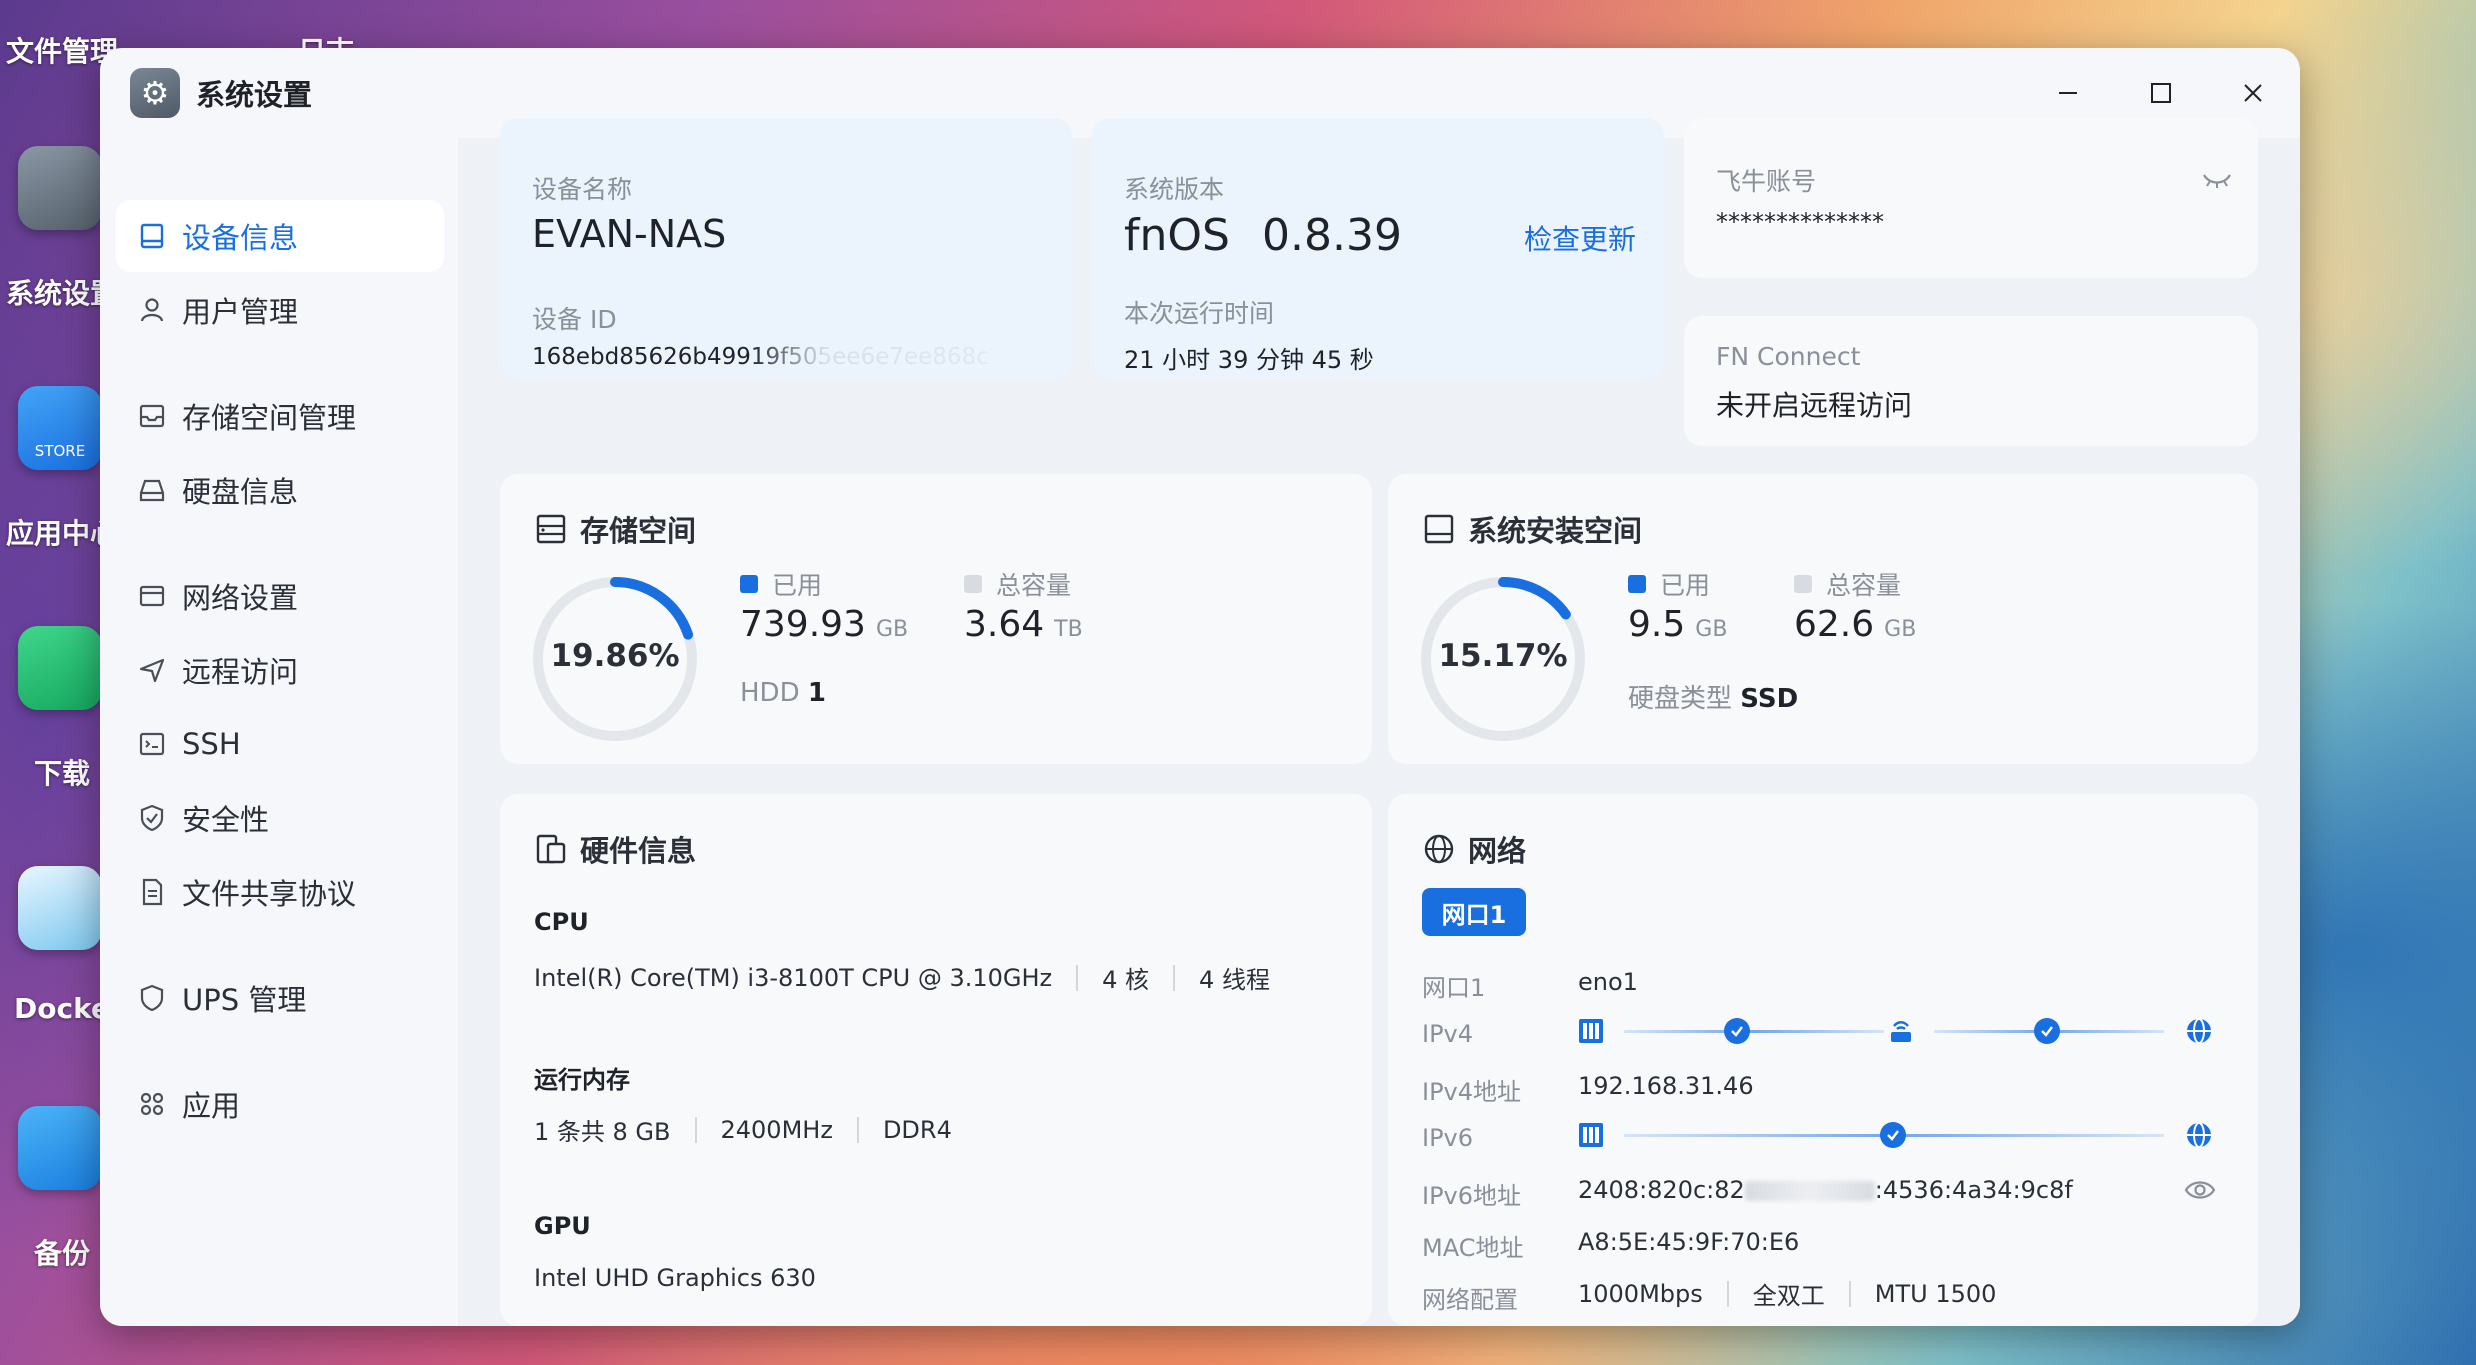  What do you see at coordinates (1689, 1242) in the screenshot?
I see `mac-address: A8:5E:45:9F:70:E6` at bounding box center [1689, 1242].